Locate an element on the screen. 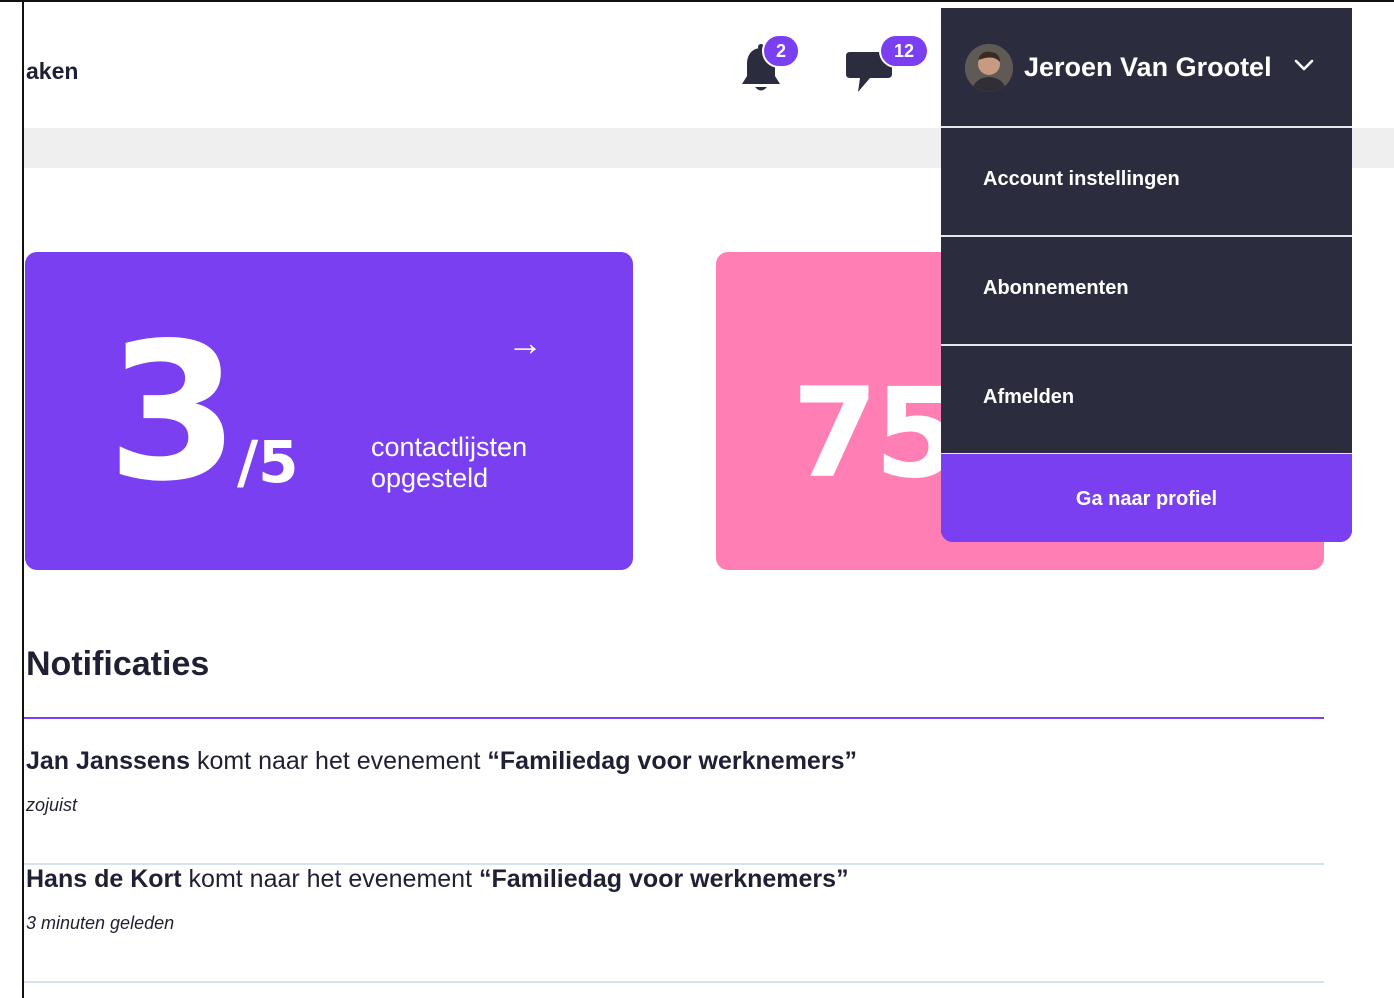  user-avatar-image is located at coordinates (989, 68).